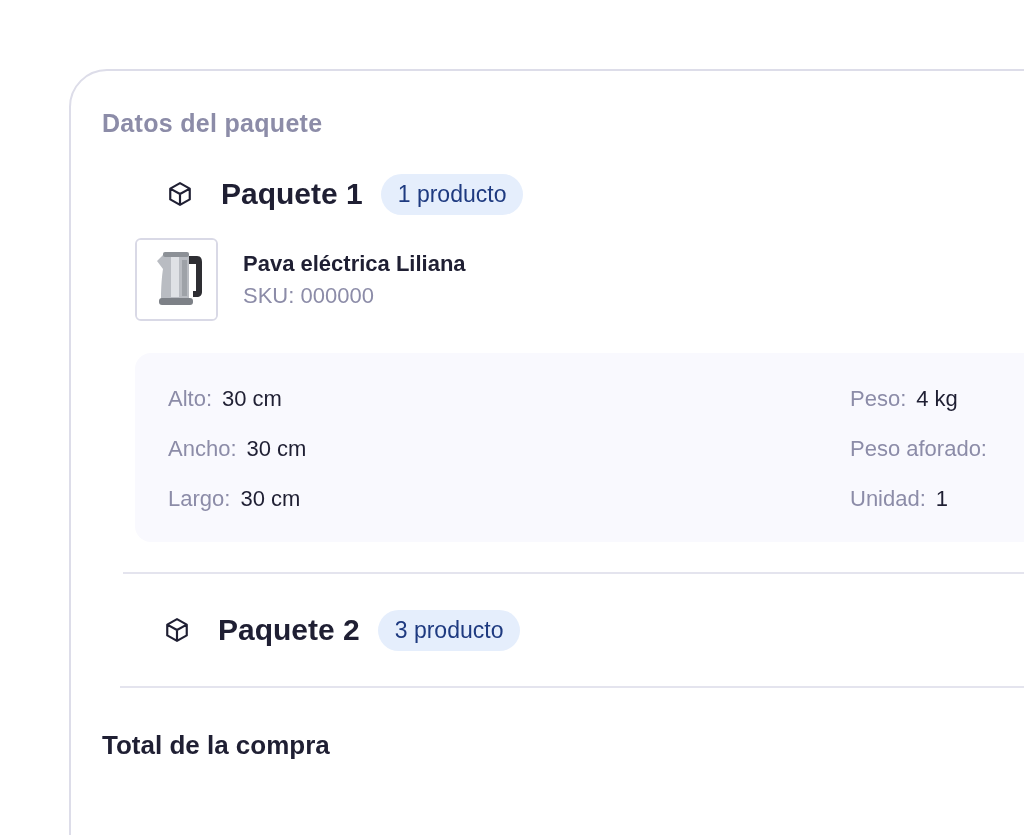 This screenshot has height=835, width=1024. I want to click on dimension-label: Ancho:, so click(202, 449).